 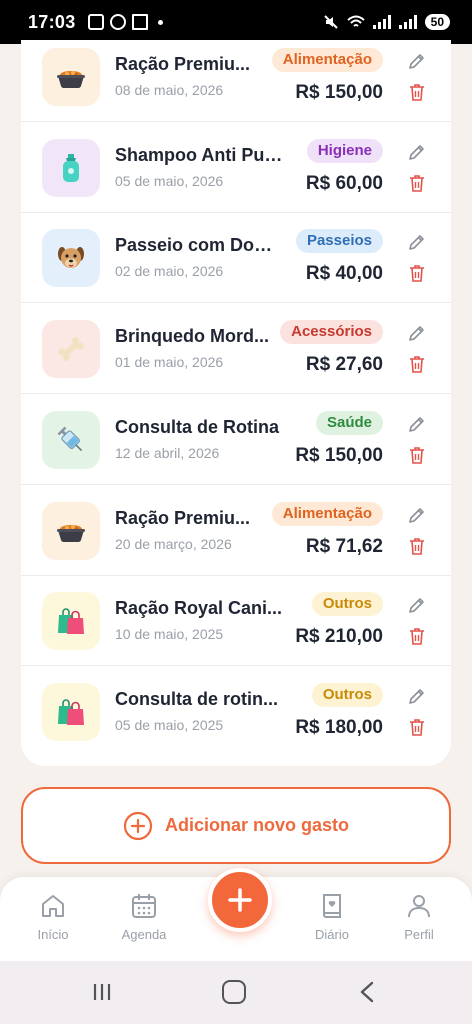 What do you see at coordinates (344, 183) in the screenshot?
I see `expense-amount: R$ 60,00` at bounding box center [344, 183].